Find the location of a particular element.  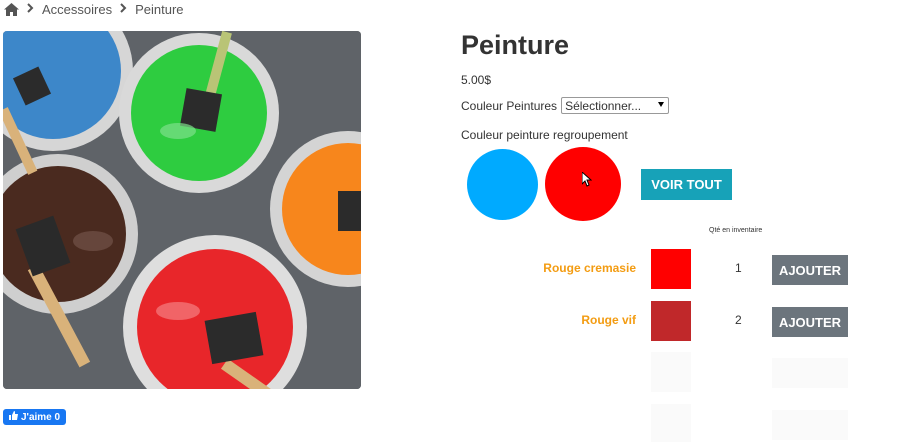

dropdown-caret-icon is located at coordinates (661, 104).